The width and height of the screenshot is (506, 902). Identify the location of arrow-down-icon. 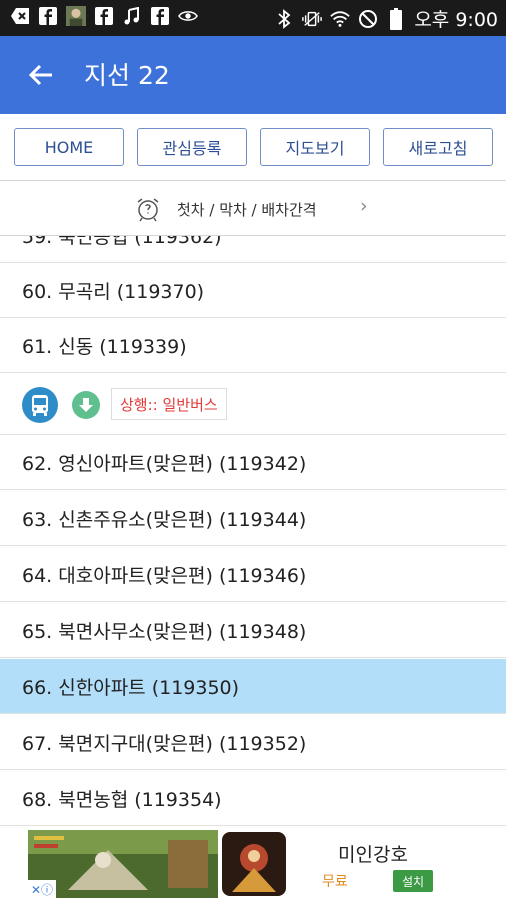
(86, 405).